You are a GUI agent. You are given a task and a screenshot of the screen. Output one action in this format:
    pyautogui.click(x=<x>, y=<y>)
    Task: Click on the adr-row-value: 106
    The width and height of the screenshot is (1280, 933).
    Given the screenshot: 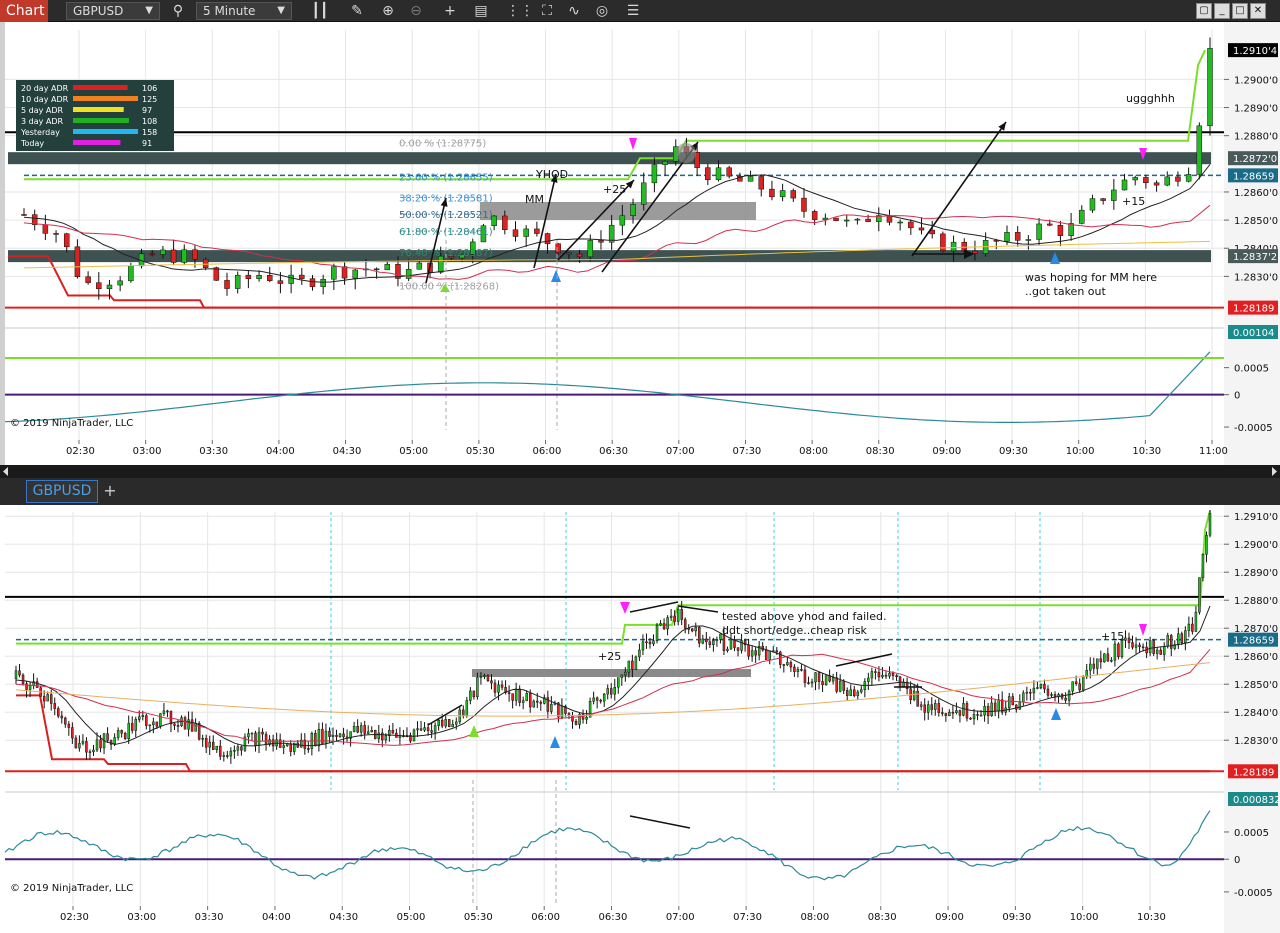 What is the action you would take?
    pyautogui.click(x=149, y=88)
    